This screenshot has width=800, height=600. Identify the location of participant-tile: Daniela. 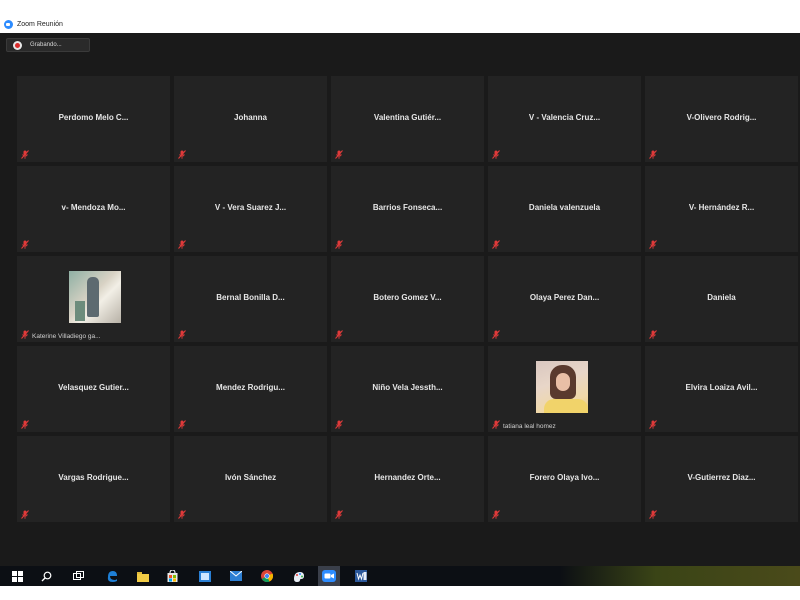
(721, 299).